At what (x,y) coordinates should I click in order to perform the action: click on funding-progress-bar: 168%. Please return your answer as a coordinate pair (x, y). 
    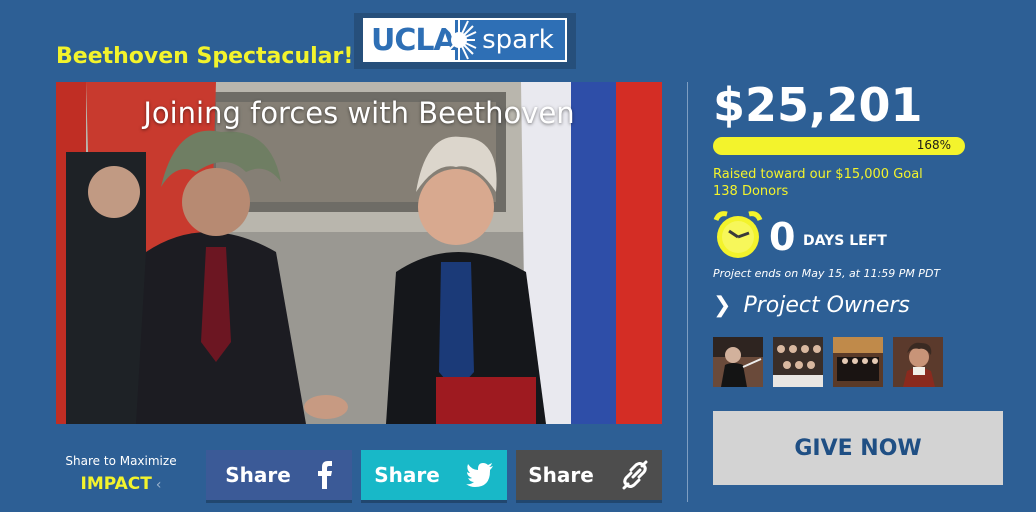
    Looking at the image, I should click on (839, 146).